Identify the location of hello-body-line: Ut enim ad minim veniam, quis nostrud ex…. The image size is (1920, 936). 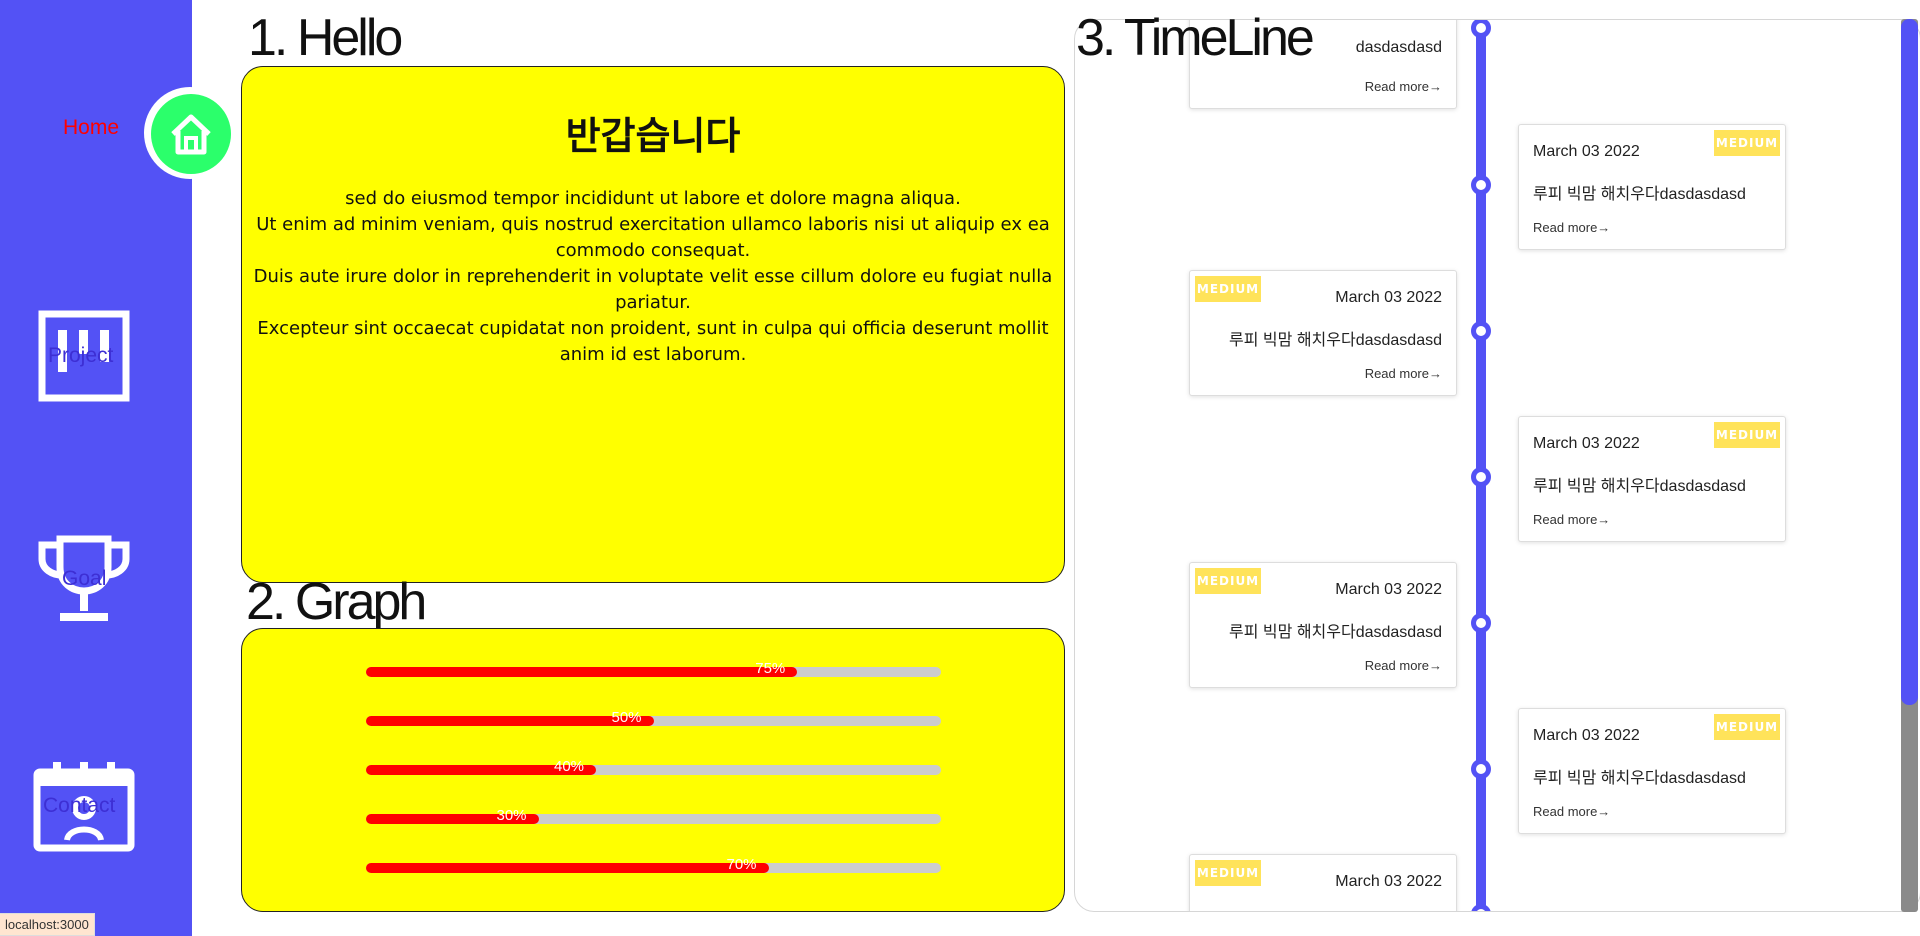
(653, 237).